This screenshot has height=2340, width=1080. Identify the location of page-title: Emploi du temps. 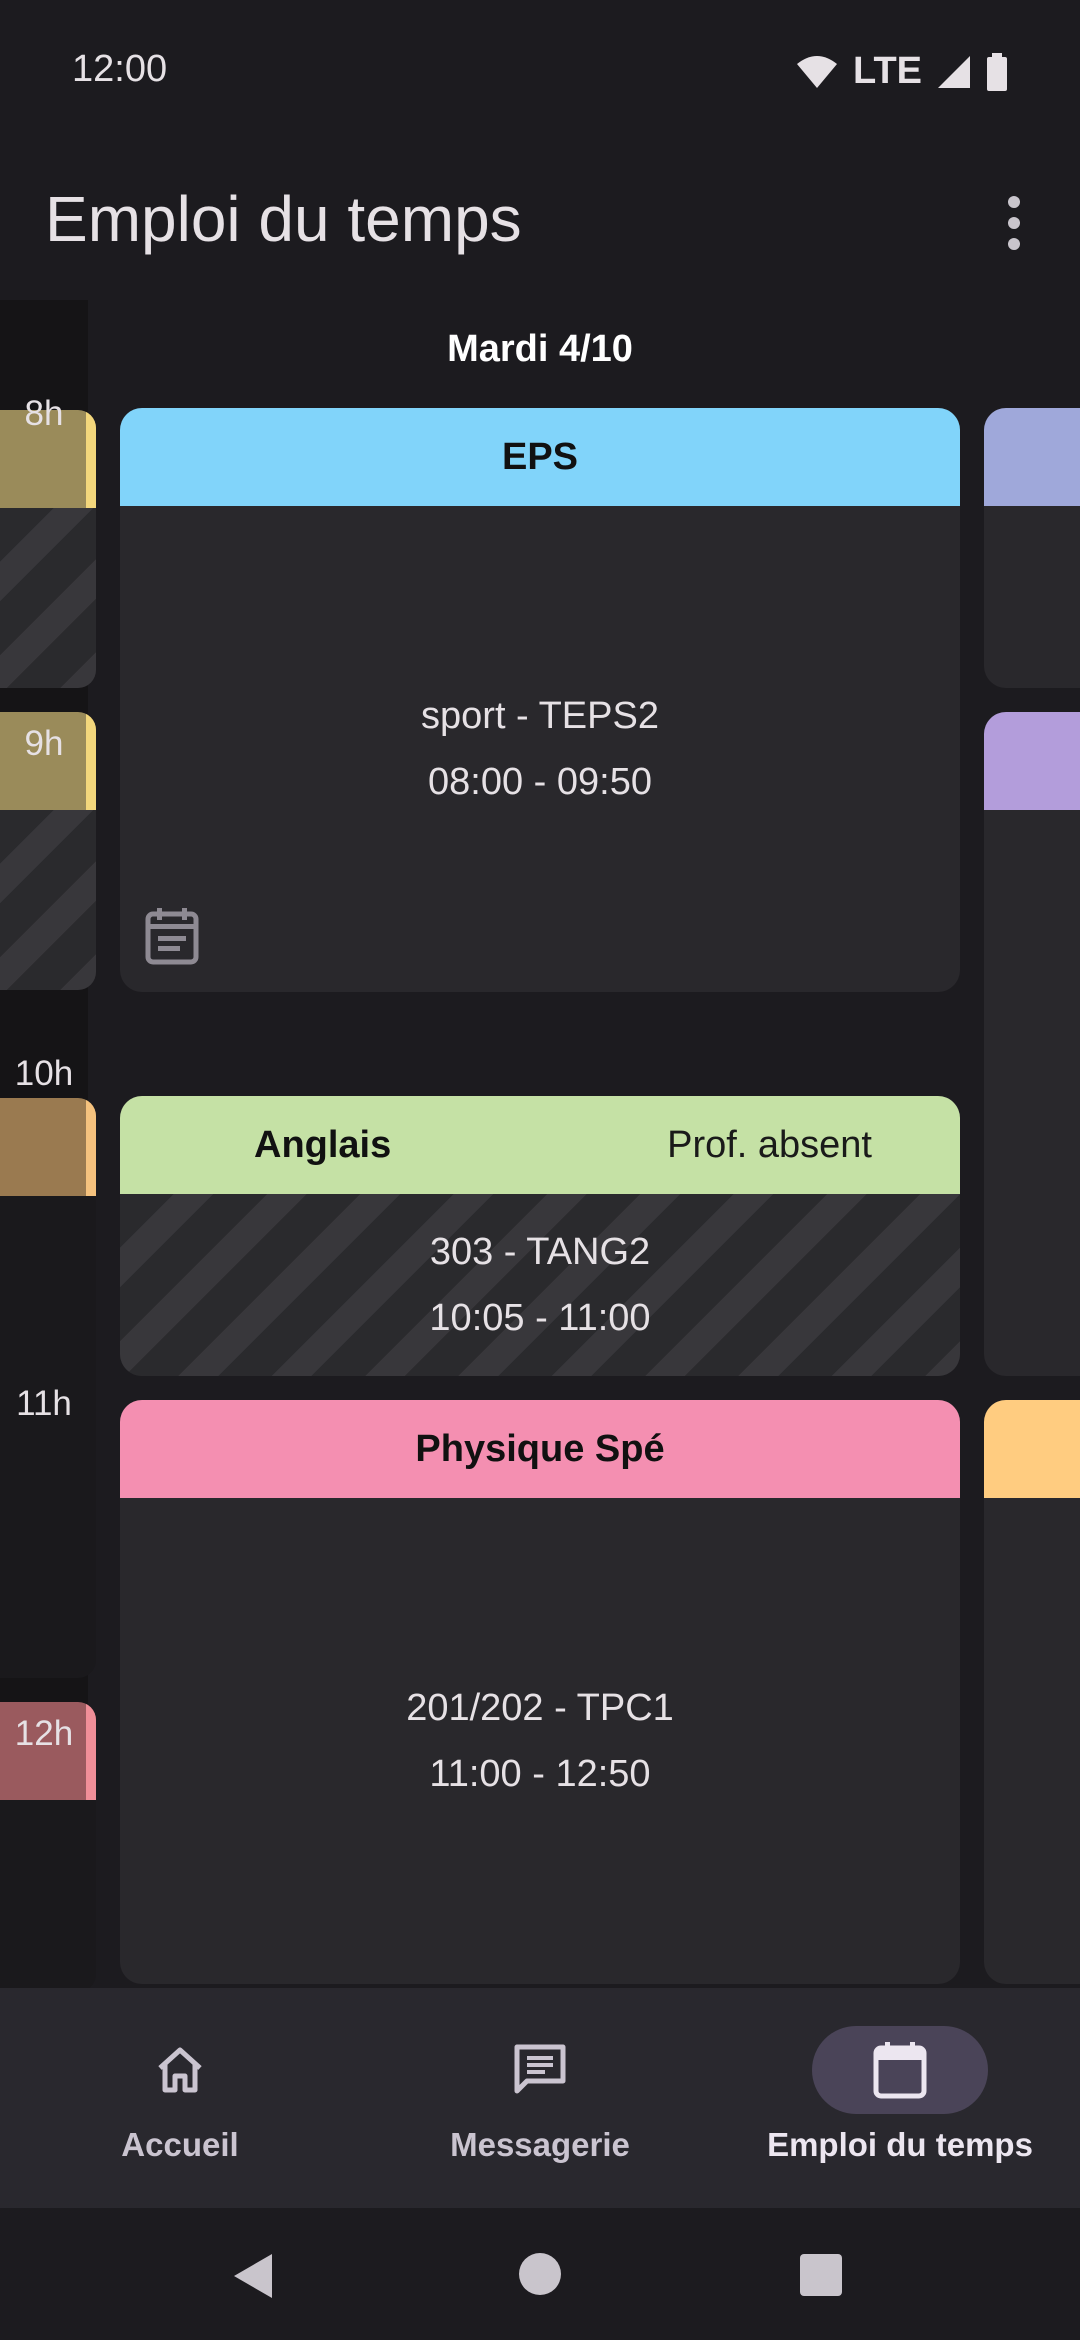
(283, 219).